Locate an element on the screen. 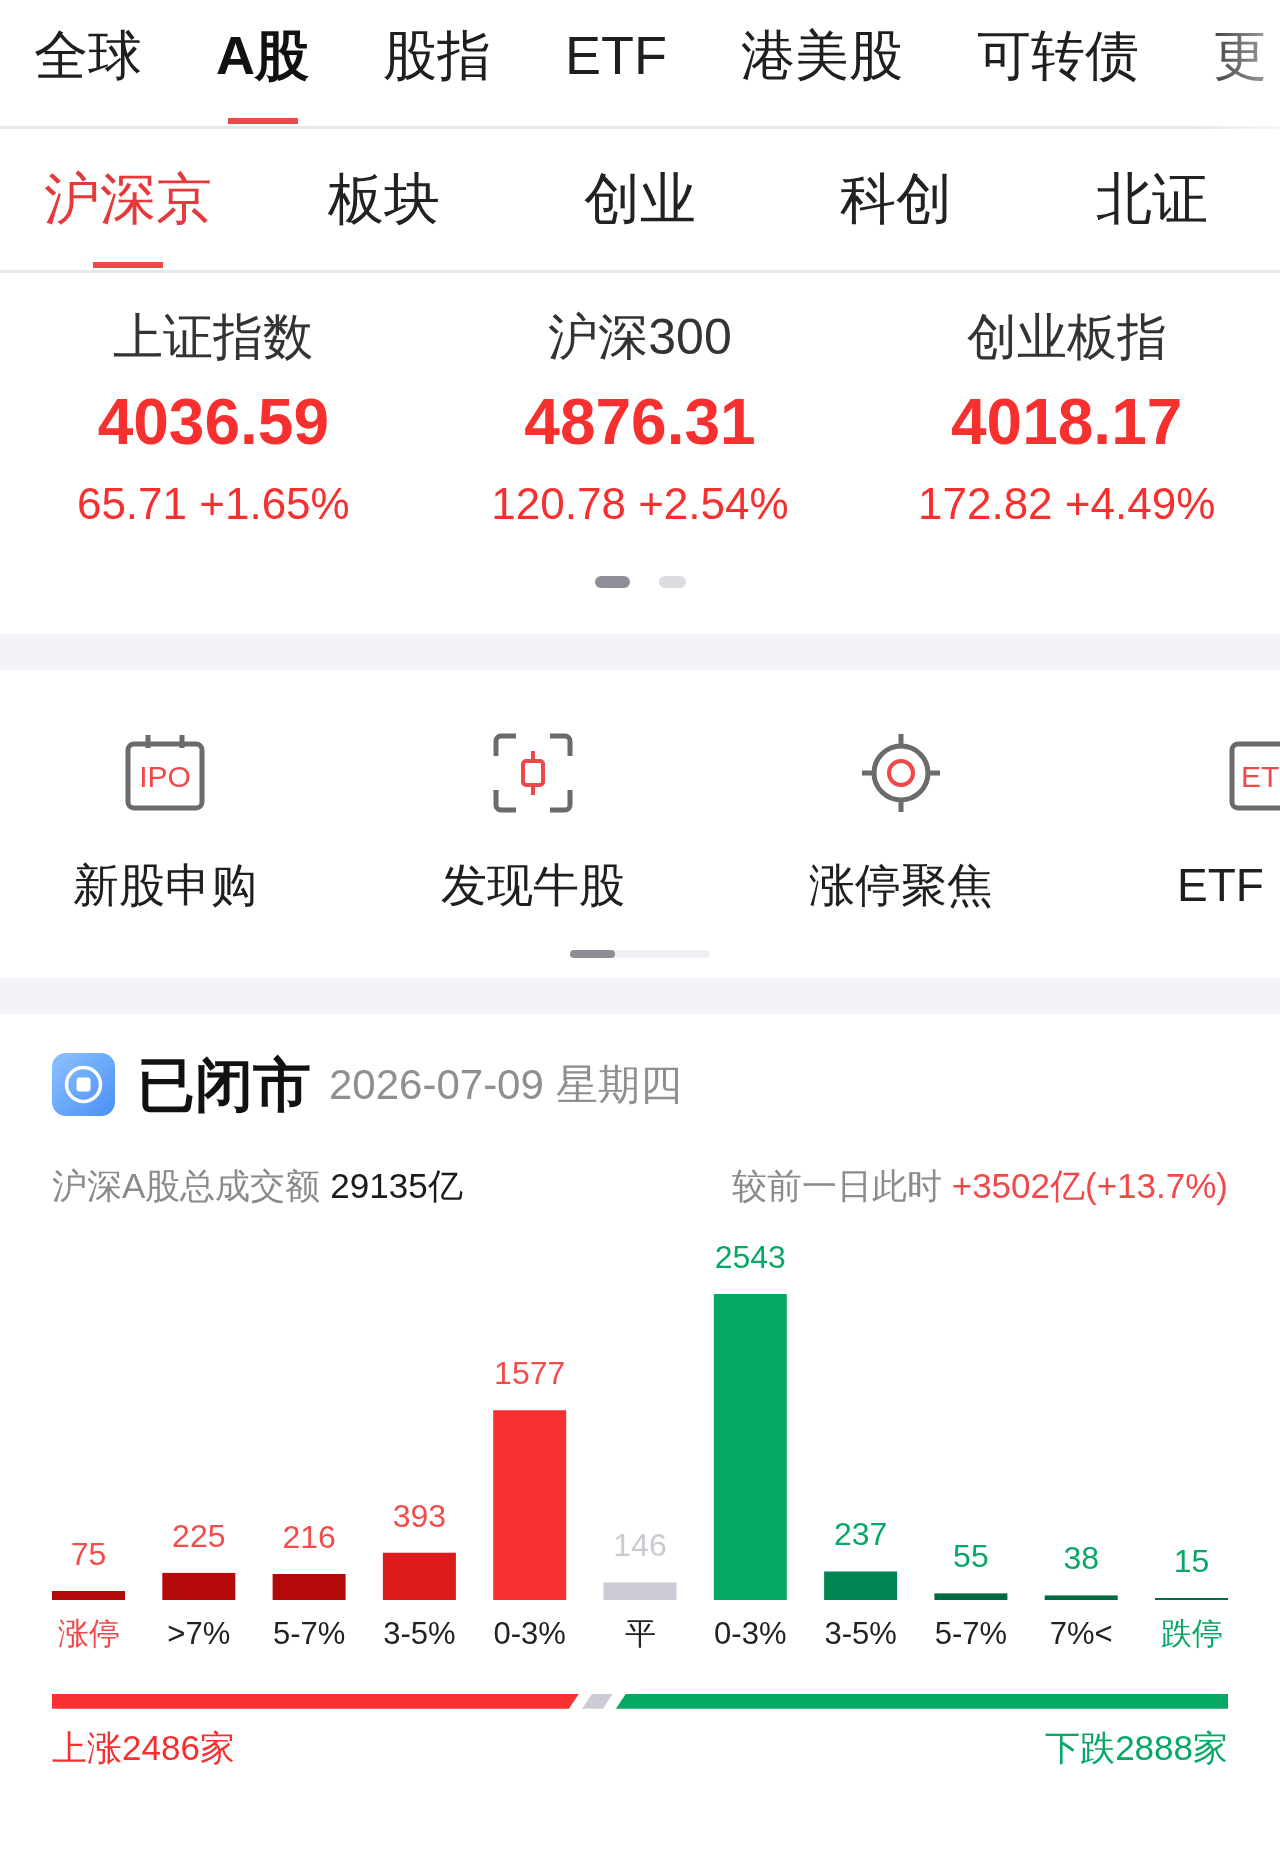 The height and width of the screenshot is (1852, 1280). bar-value-label: 38 is located at coordinates (1081, 1558).